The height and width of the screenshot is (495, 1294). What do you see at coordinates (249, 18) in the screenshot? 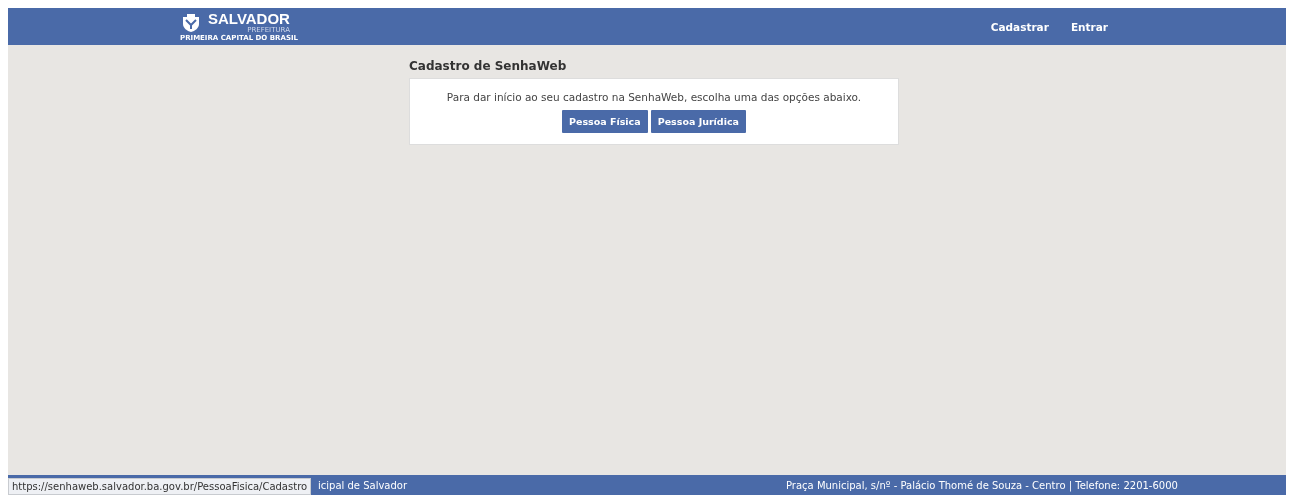
I see `logo-name: SALVADOR` at bounding box center [249, 18].